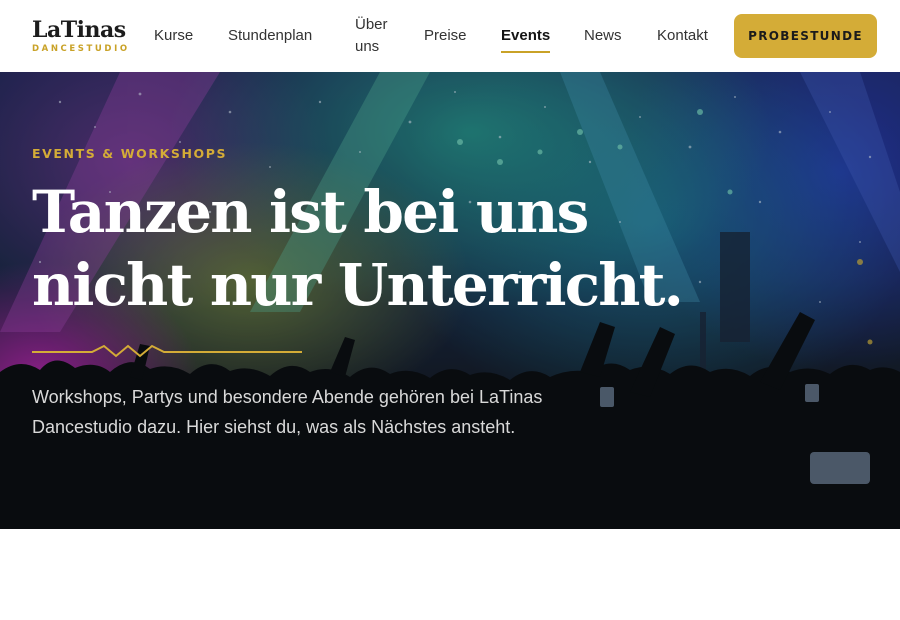  I want to click on nav-item-events: Events, so click(526, 39).